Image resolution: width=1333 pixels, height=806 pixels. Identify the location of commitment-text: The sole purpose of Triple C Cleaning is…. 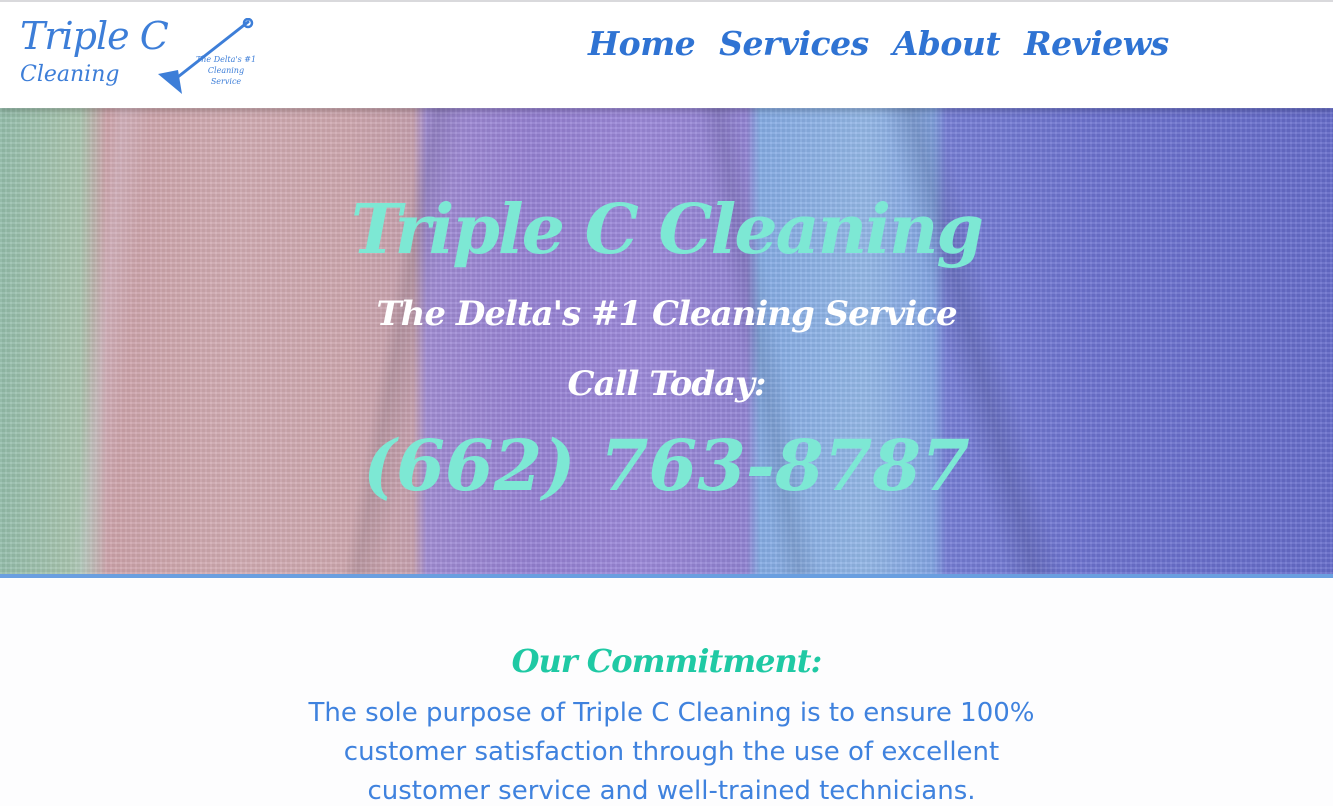
(671, 752).